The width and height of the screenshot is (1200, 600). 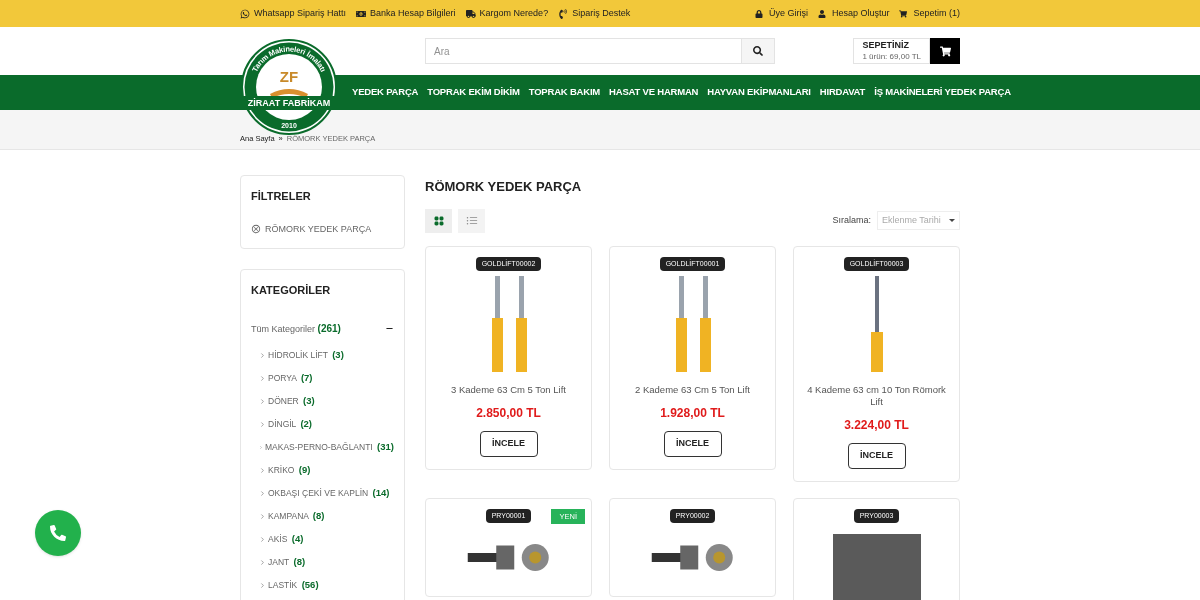 I want to click on category-link: KAMPANA (8), so click(x=296, y=516).